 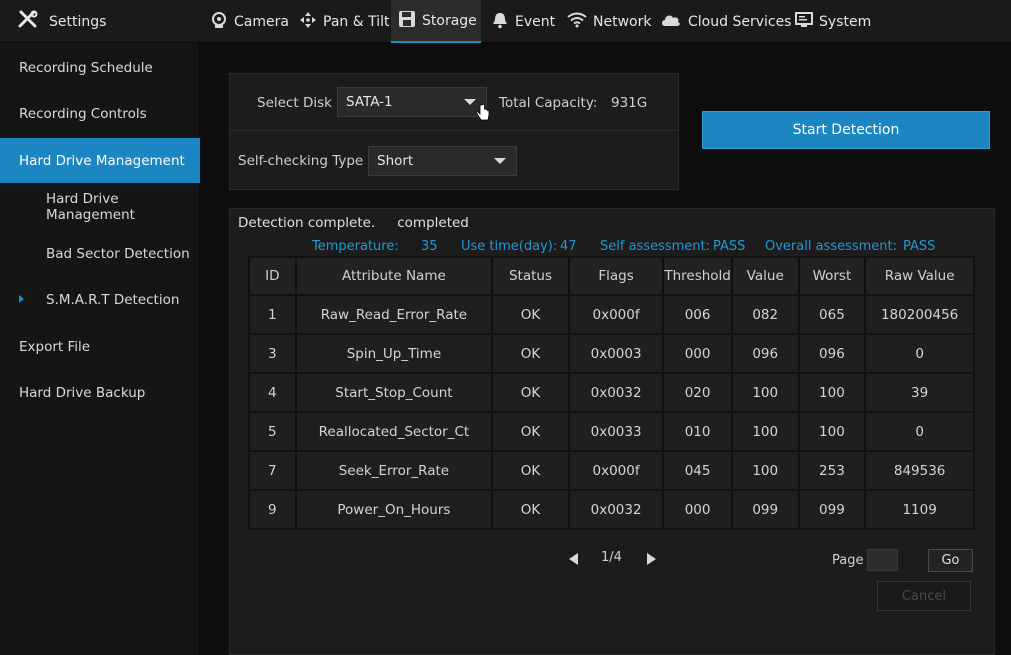 I want to click on sidebar-subitem-hard-drive-management: Hard Drive Management, so click(x=100, y=206).